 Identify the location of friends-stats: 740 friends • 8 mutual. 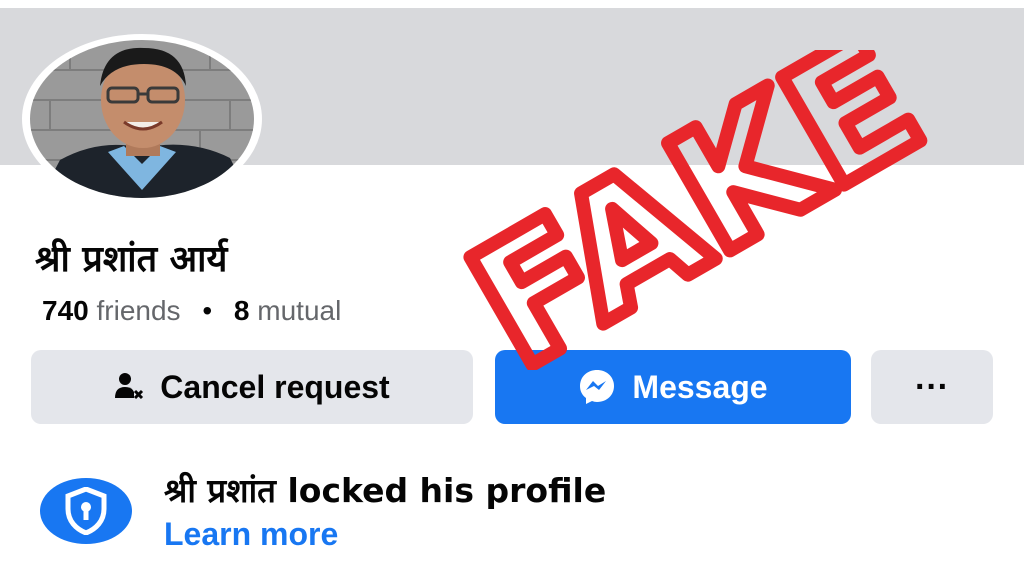
(191, 311).